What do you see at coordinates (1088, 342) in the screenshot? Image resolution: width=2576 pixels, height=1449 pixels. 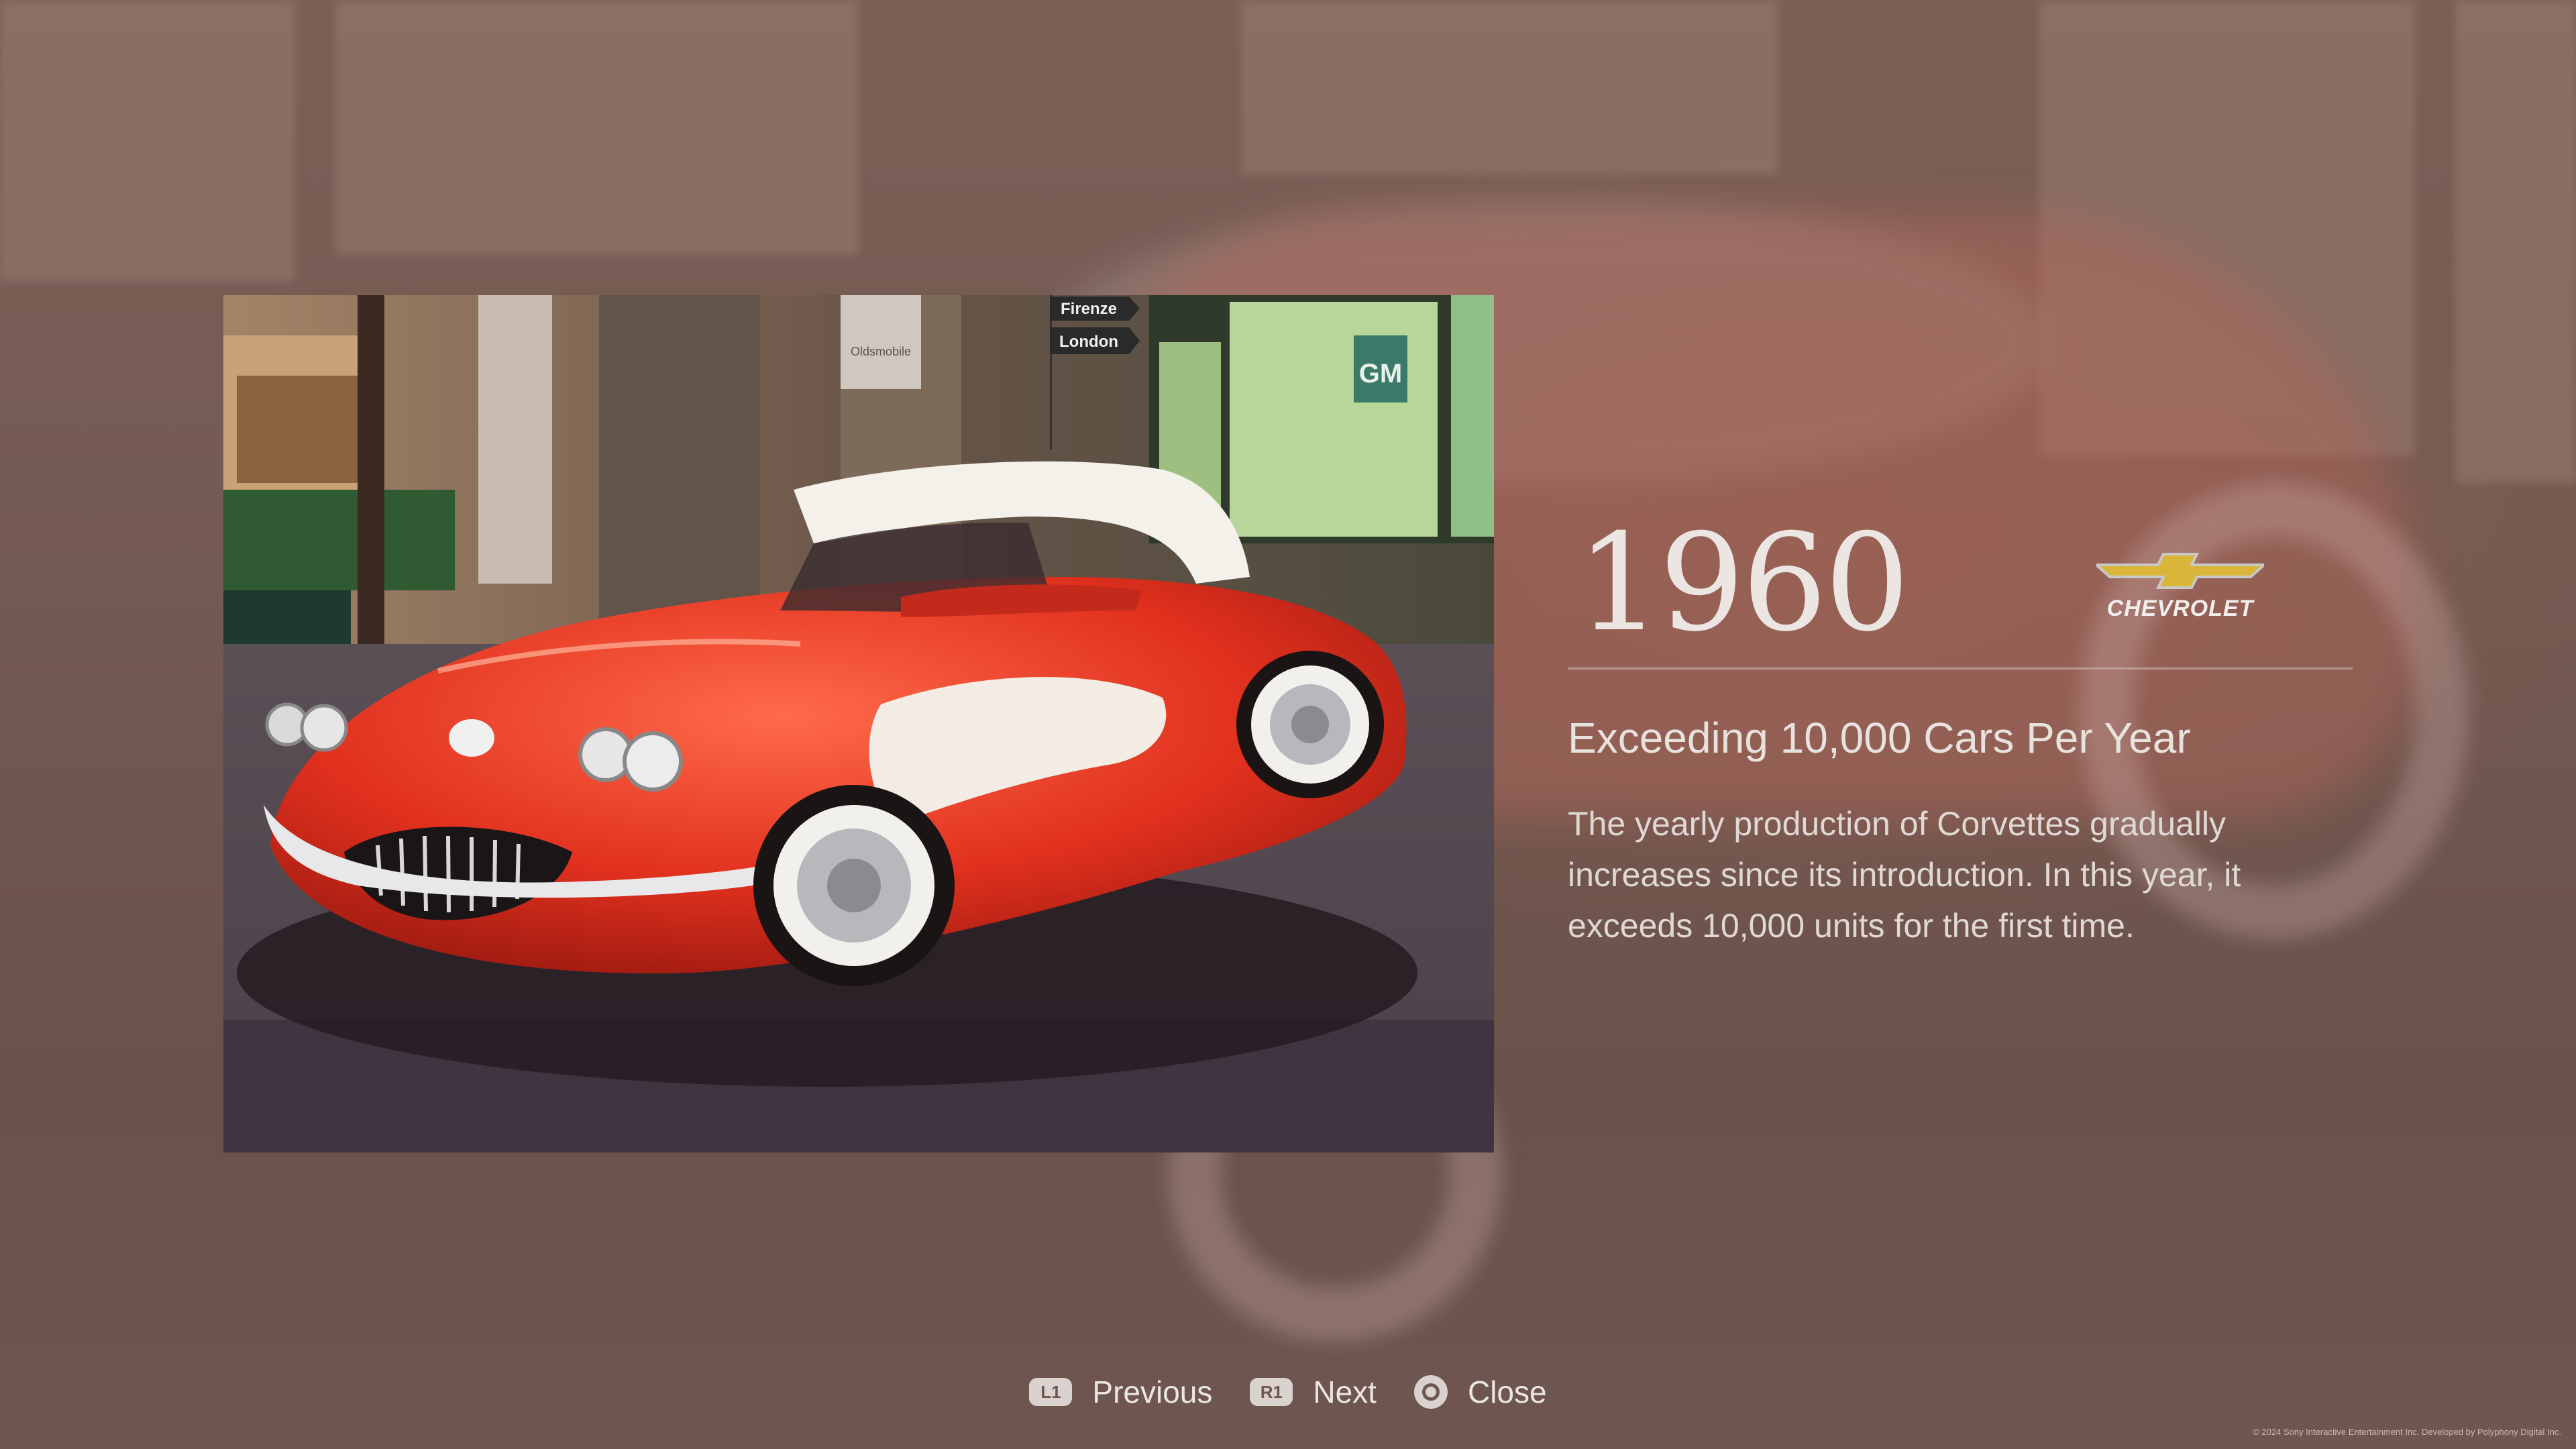 I see `direction-sign-london: London` at bounding box center [1088, 342].